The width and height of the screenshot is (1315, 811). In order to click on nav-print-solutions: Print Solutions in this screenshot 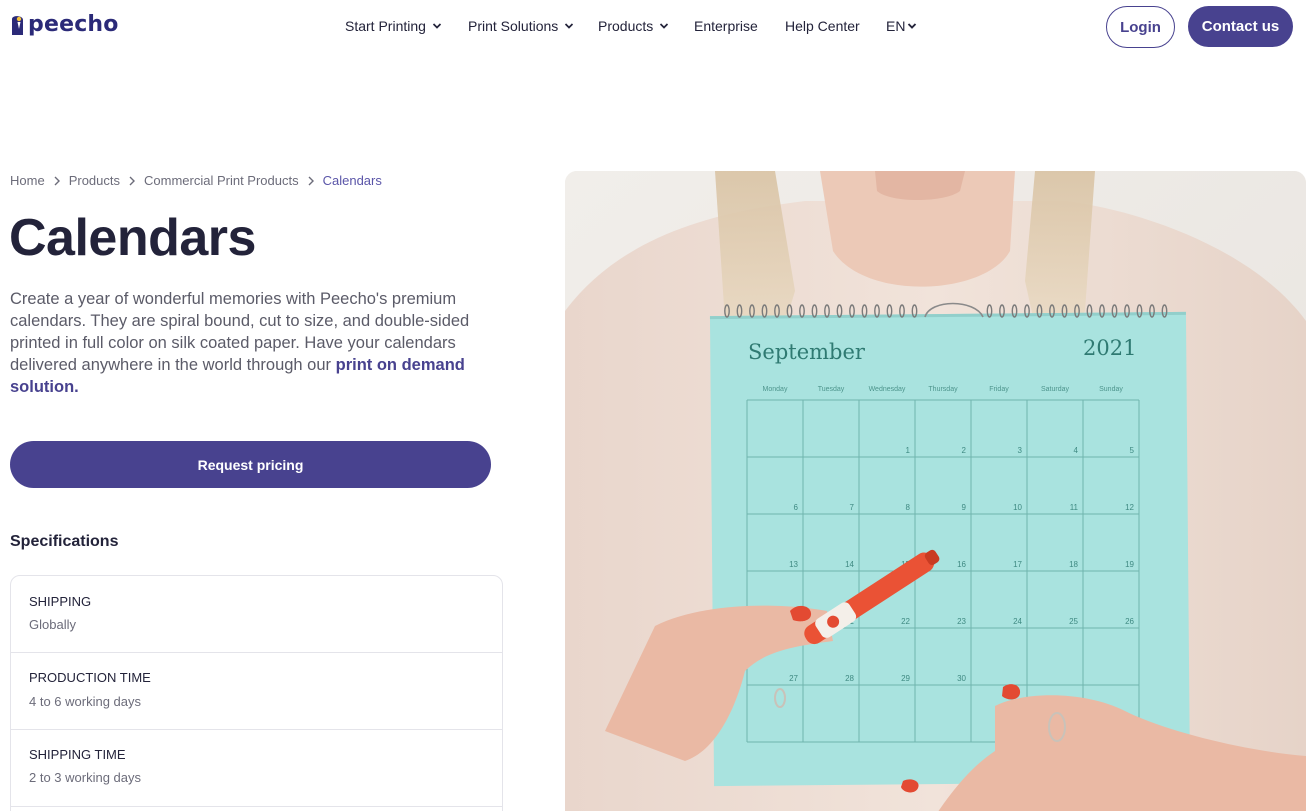, I will do `click(521, 26)`.